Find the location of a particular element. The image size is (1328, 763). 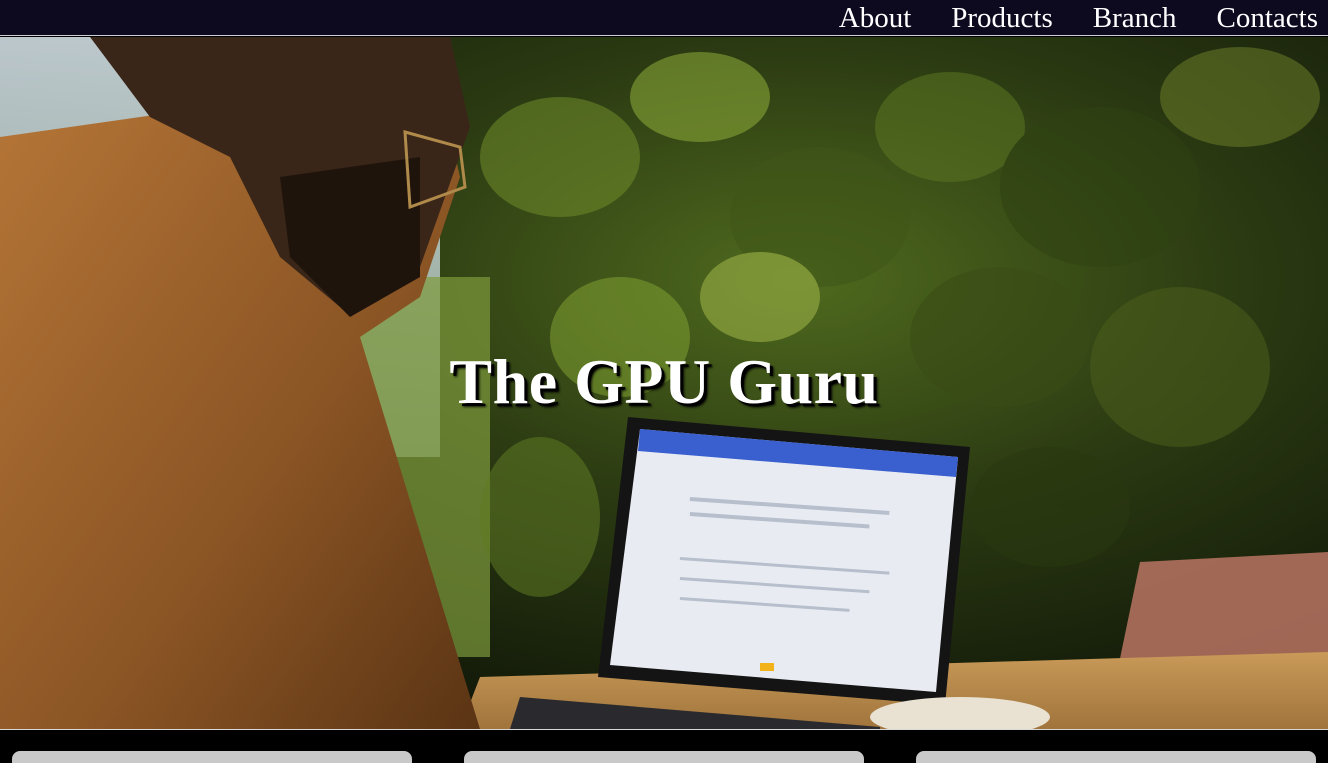

cards-row is located at coordinates (664, 746).